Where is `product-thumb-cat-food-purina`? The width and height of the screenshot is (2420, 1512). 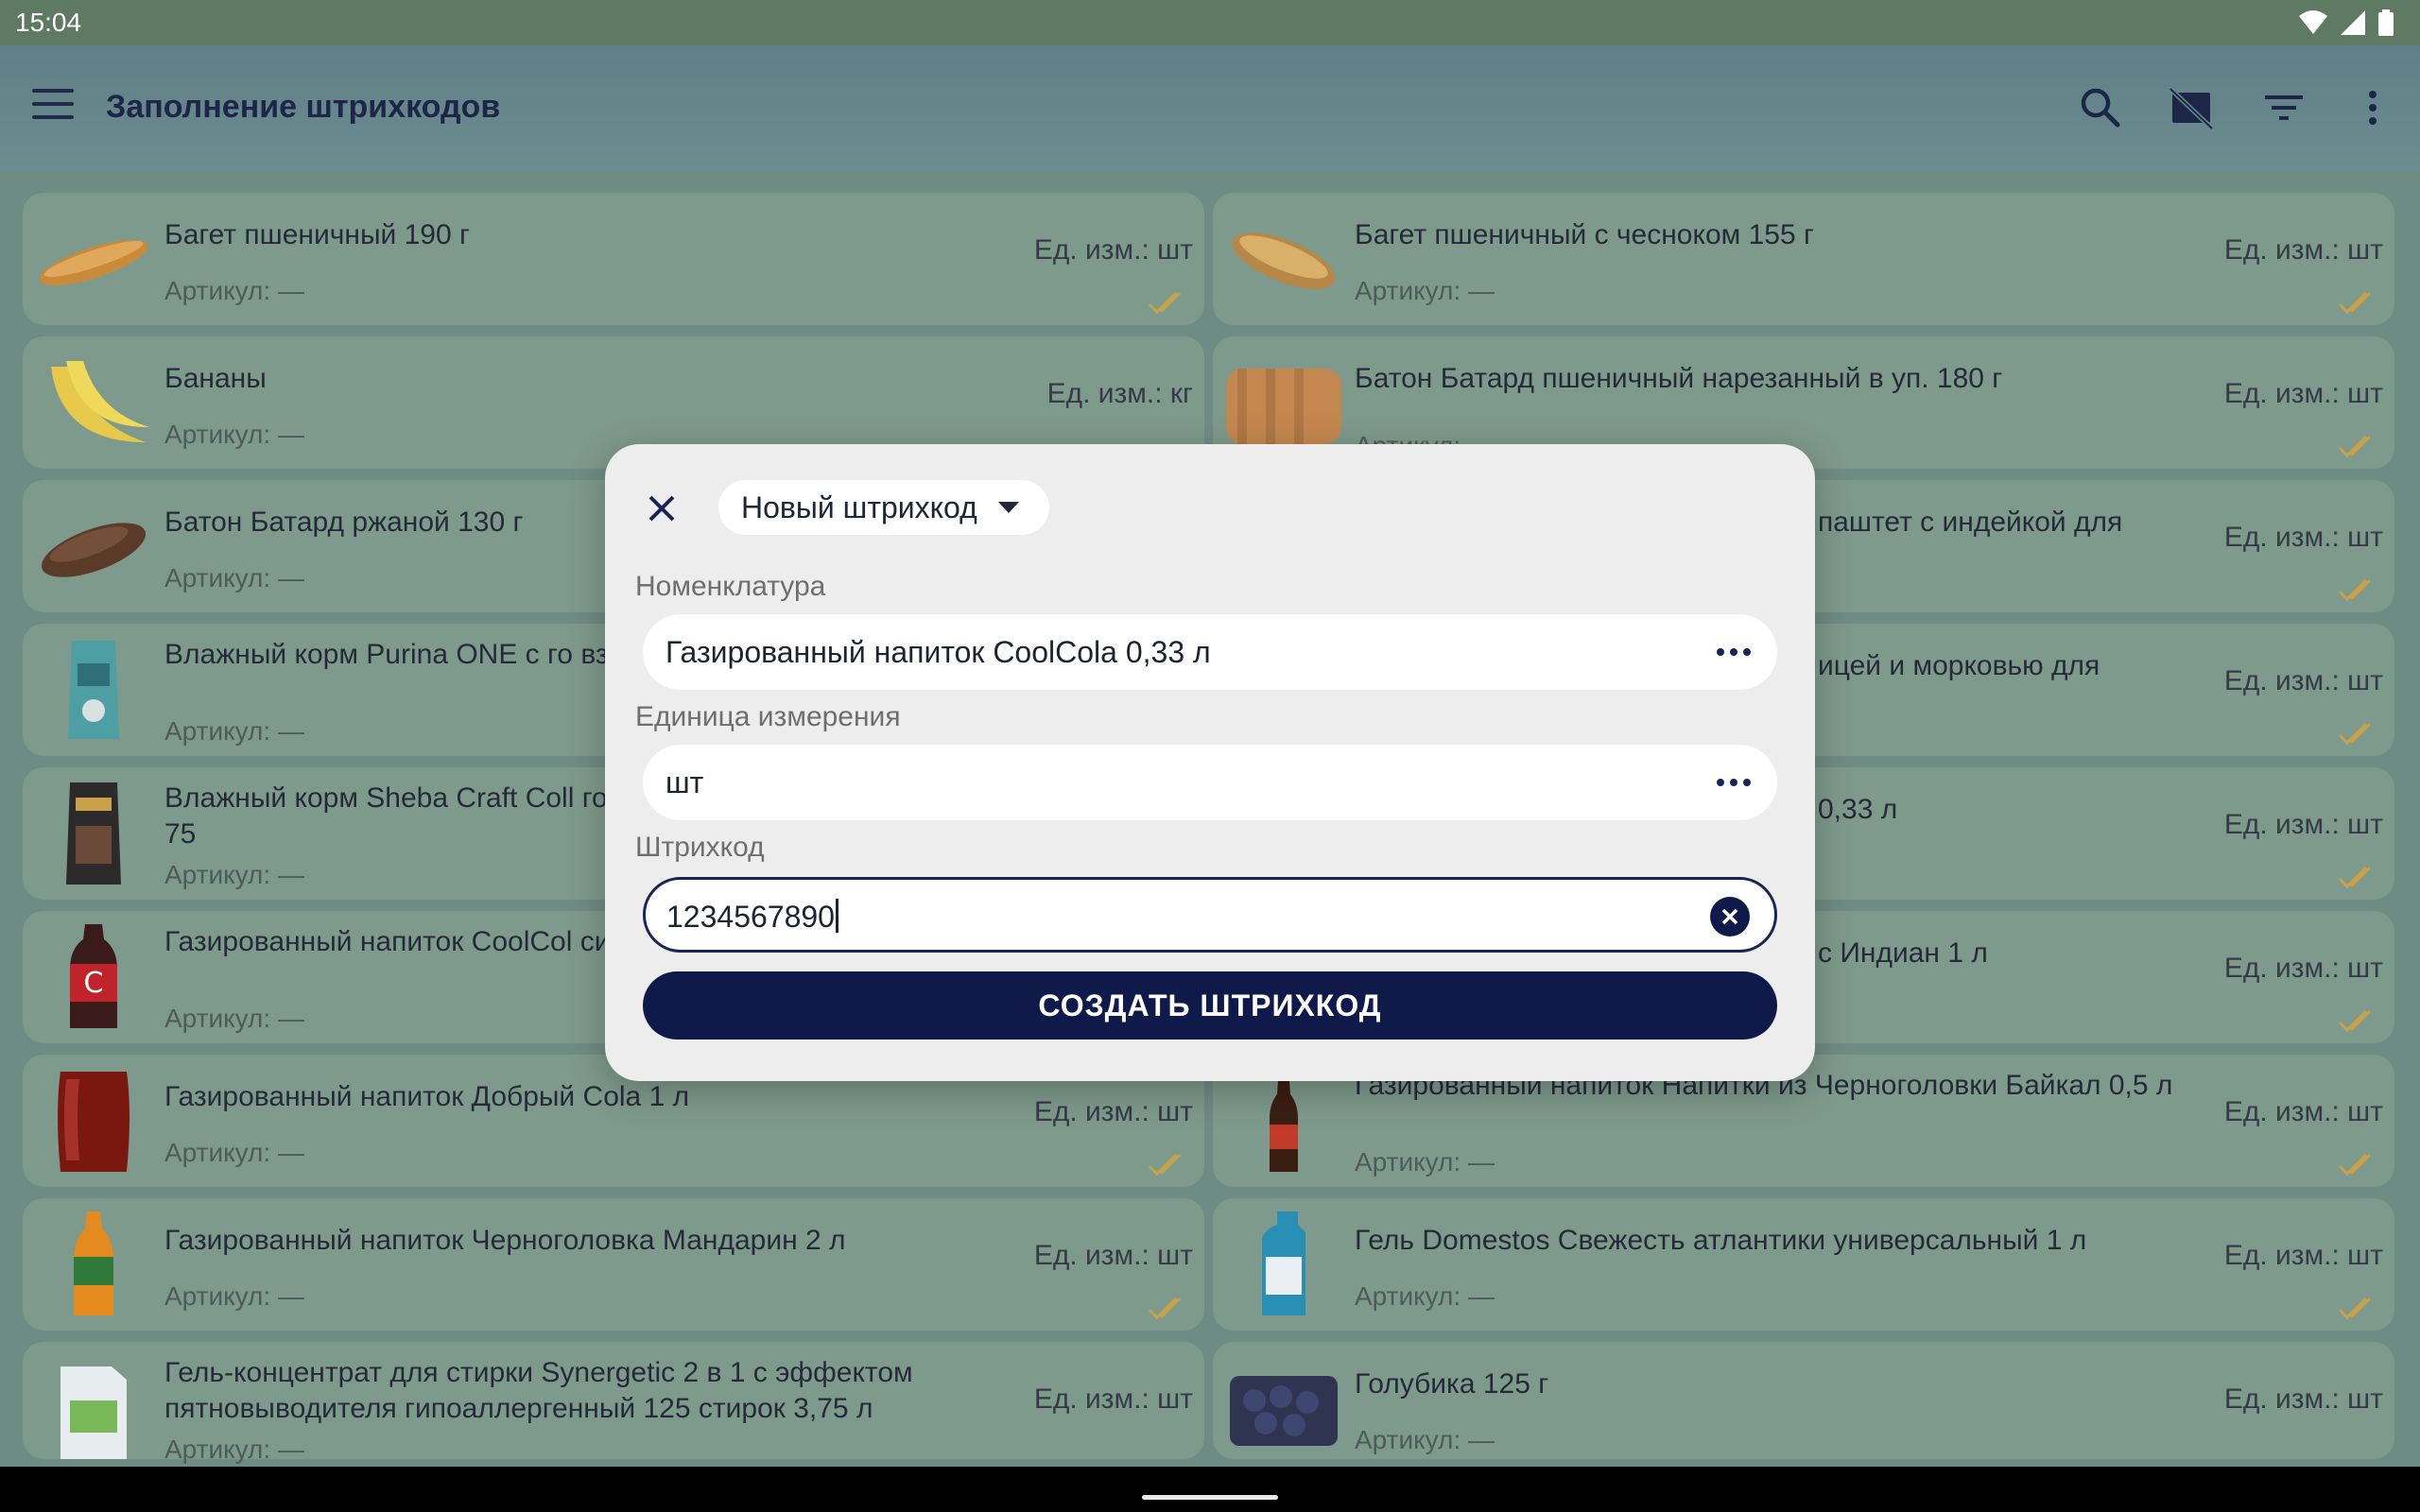 product-thumb-cat-food-purina is located at coordinates (93, 690).